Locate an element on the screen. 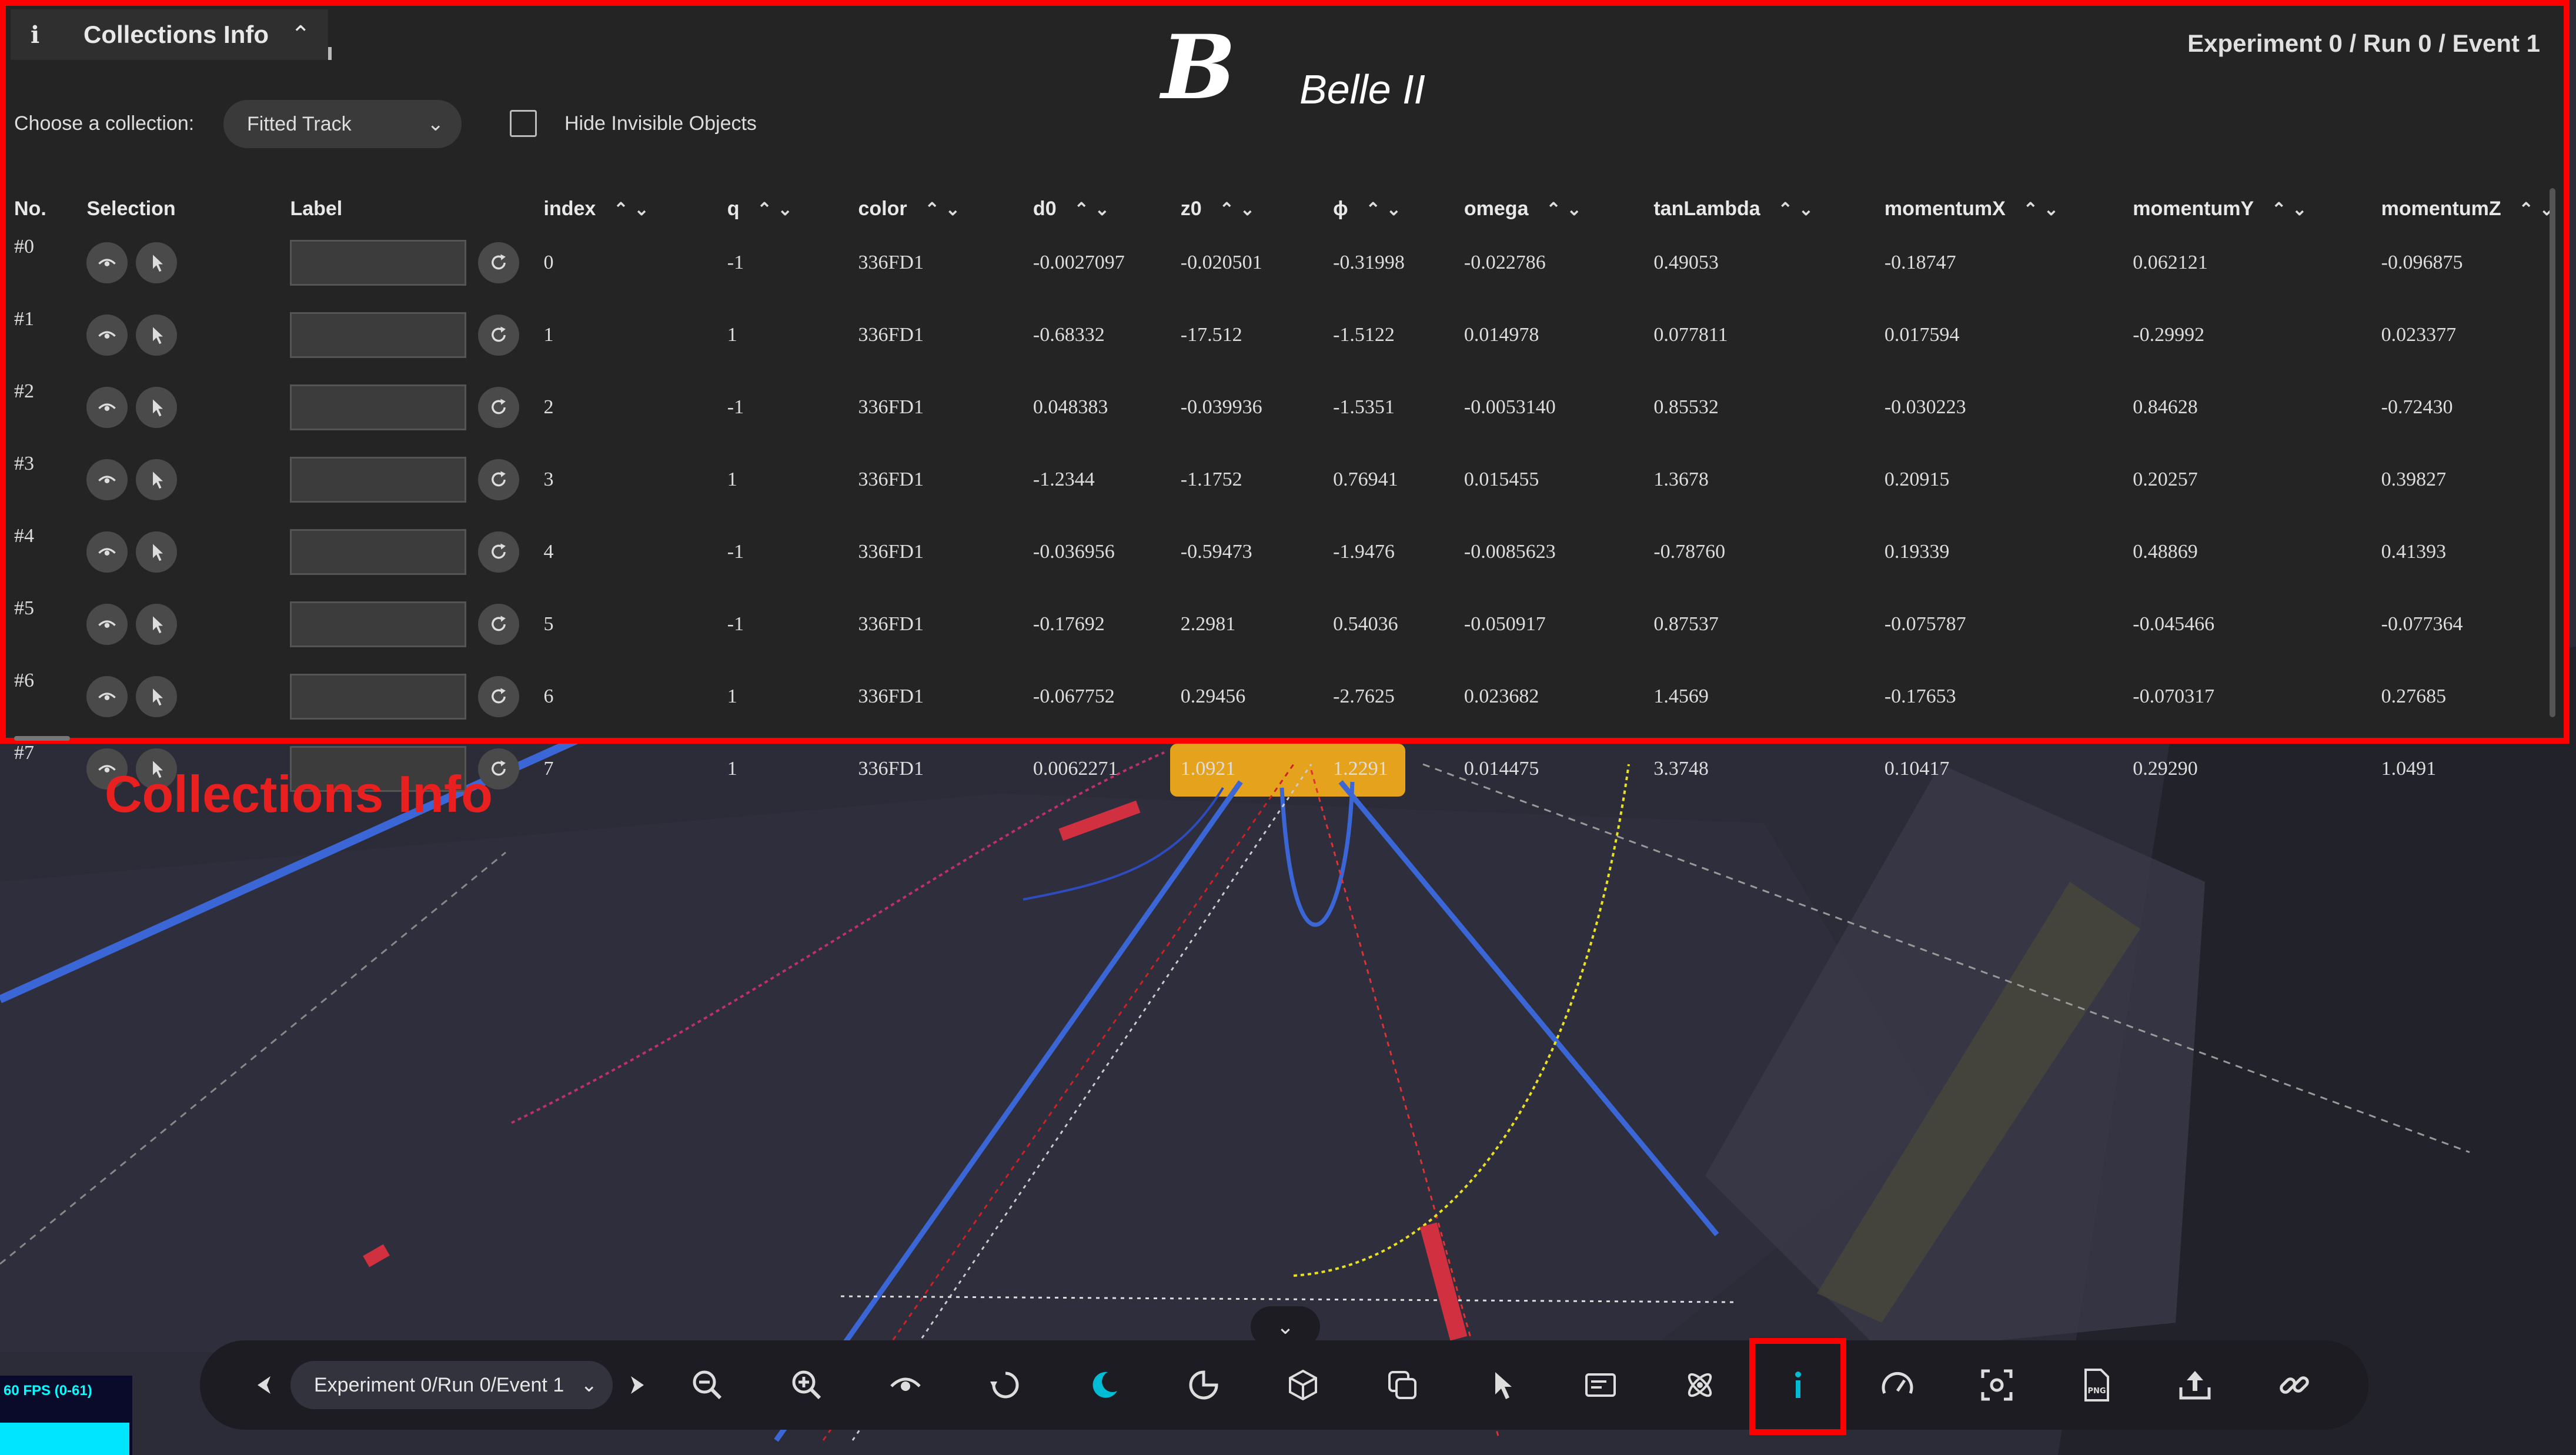  cell-z0: -17.512 is located at coordinates (1211, 334).